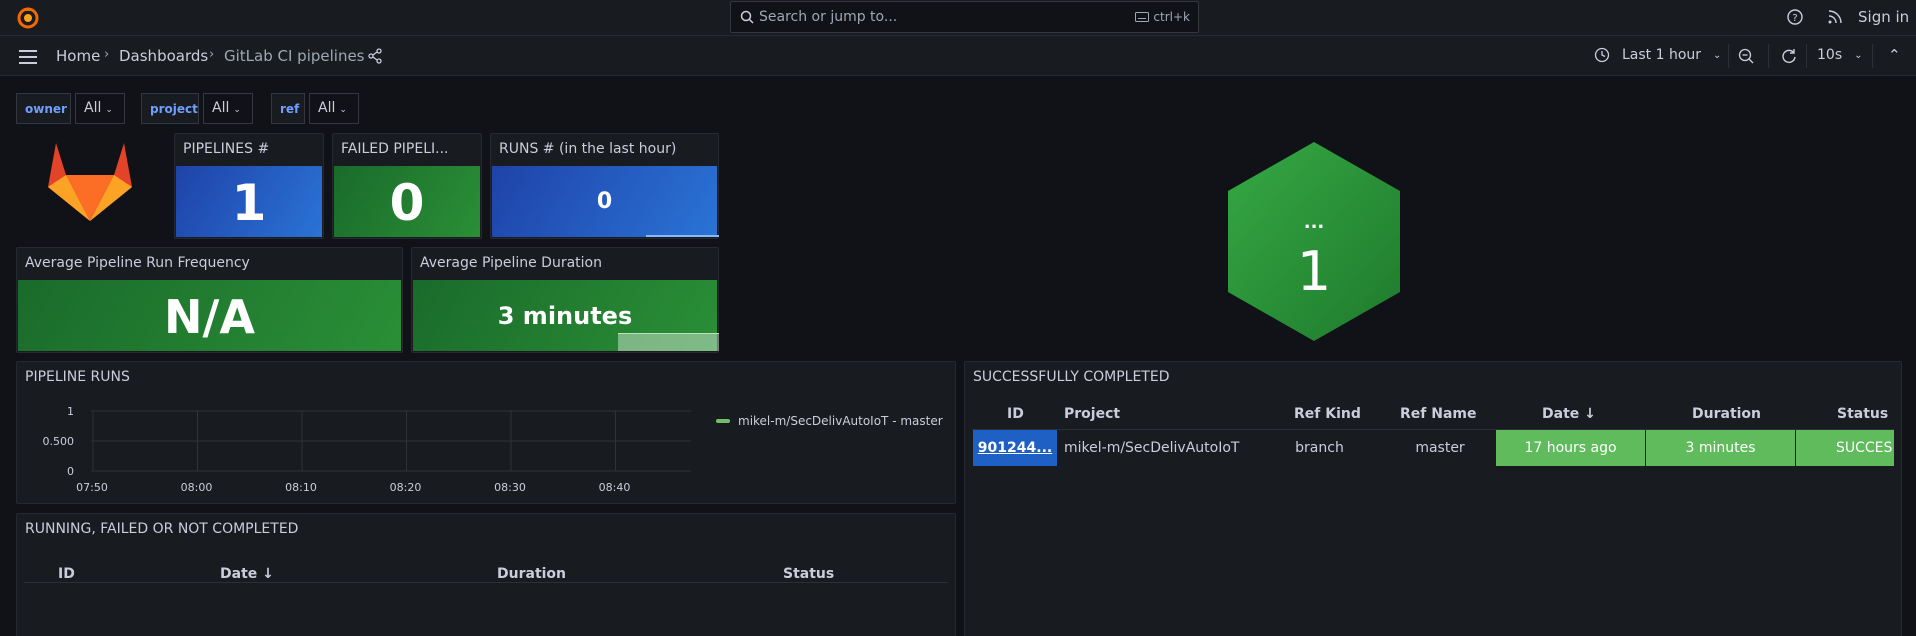  What do you see at coordinates (1142, 17) in the screenshot?
I see `keyboard-icon` at bounding box center [1142, 17].